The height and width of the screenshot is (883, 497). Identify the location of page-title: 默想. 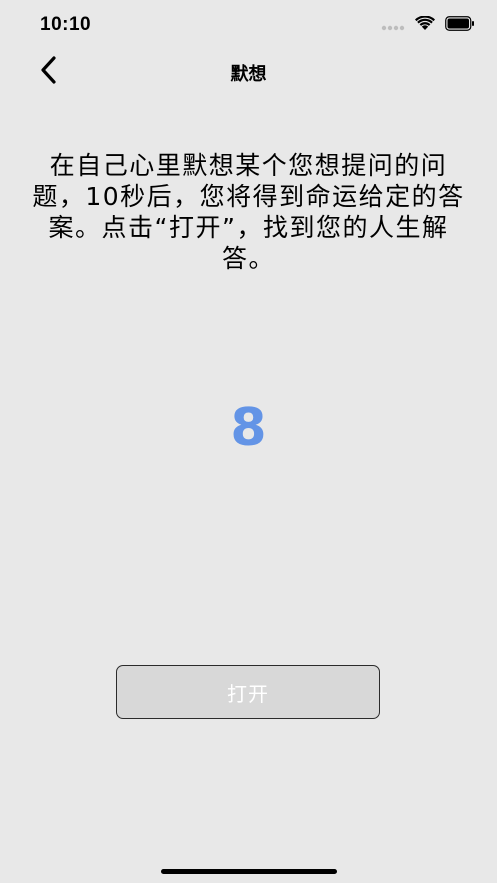
(248, 74).